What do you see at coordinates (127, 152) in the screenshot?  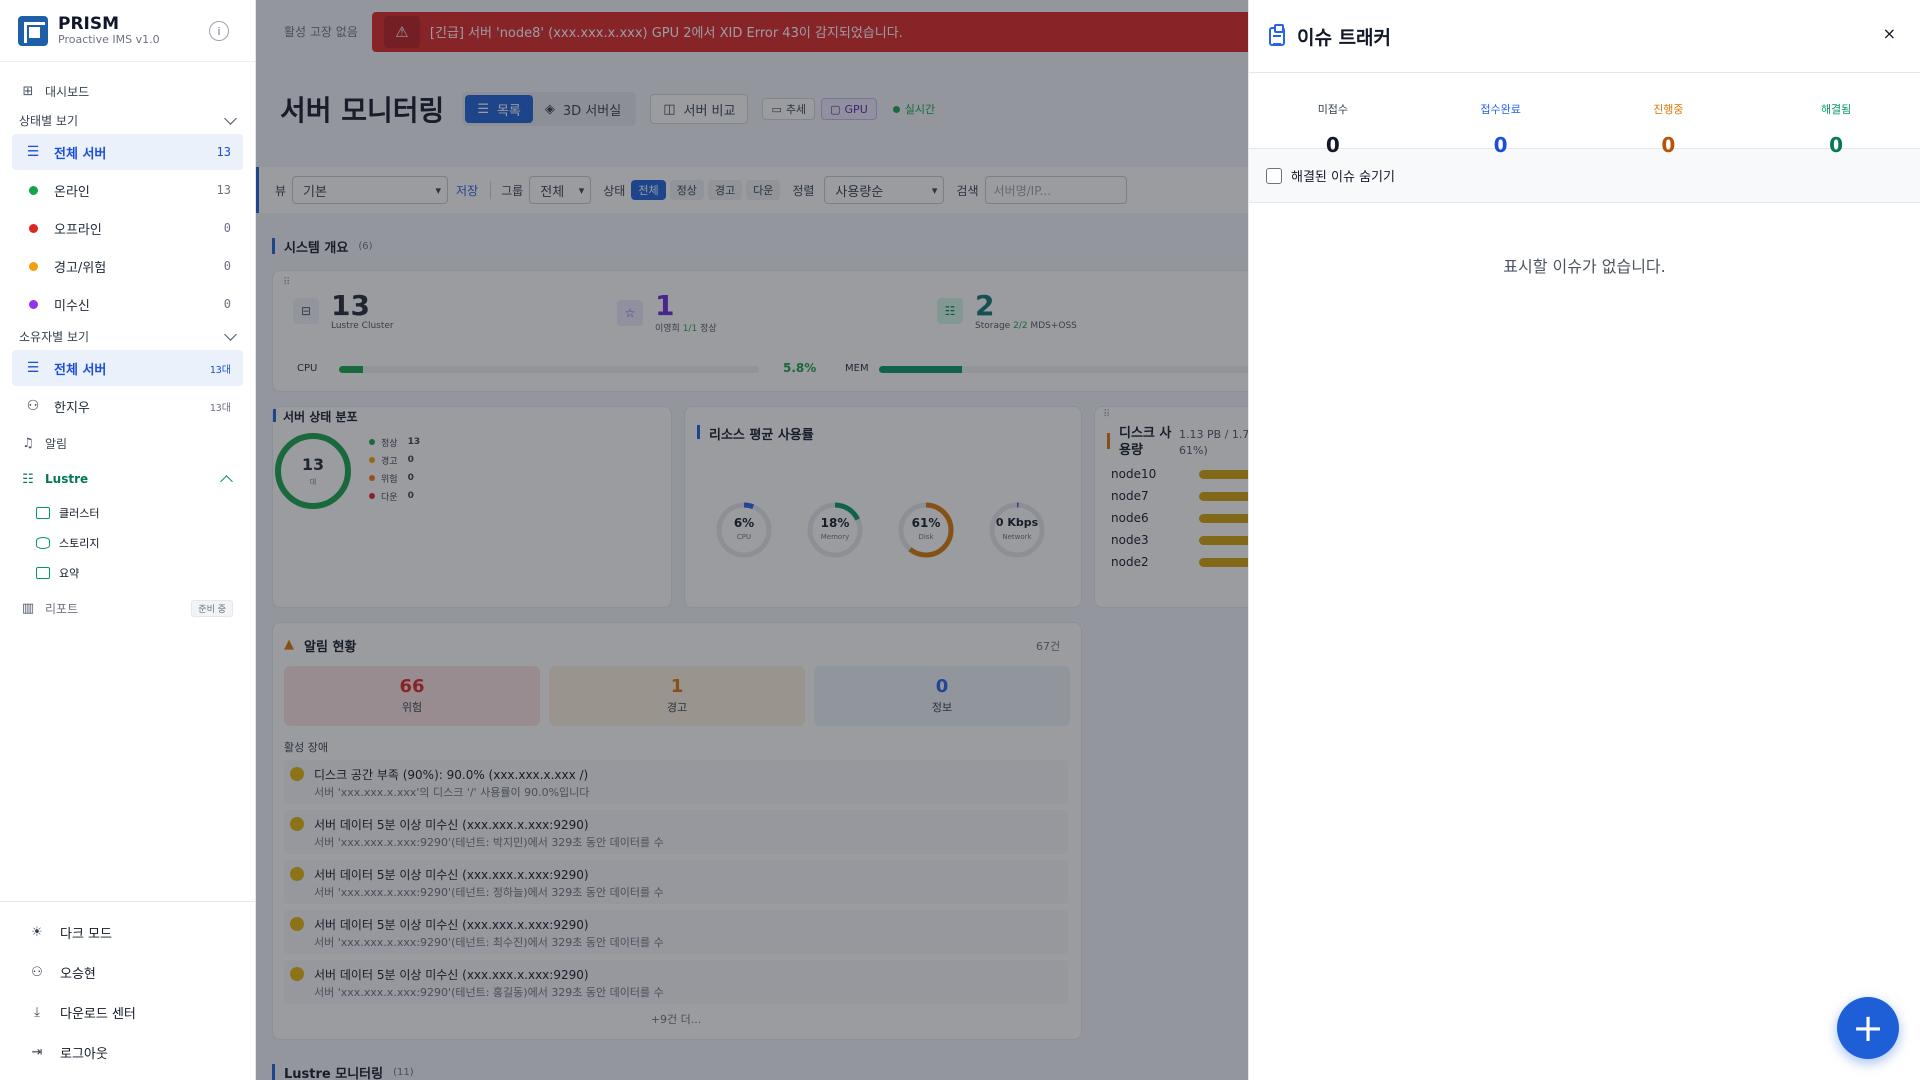 I see `status-item-all: ☰ 전체 서버 13` at bounding box center [127, 152].